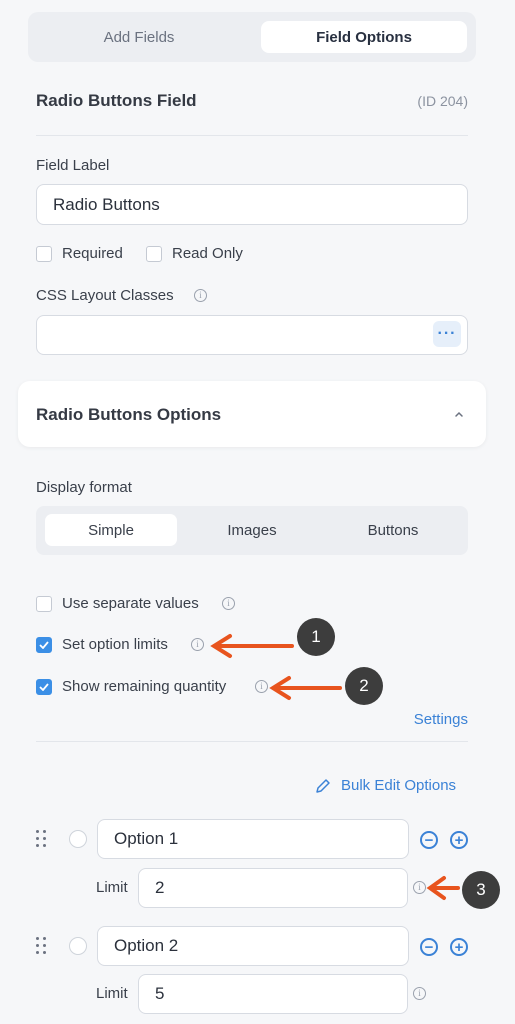 The width and height of the screenshot is (515, 1024). Describe the element at coordinates (364, 686) in the screenshot. I see `annotation-badge-2: 2` at that location.